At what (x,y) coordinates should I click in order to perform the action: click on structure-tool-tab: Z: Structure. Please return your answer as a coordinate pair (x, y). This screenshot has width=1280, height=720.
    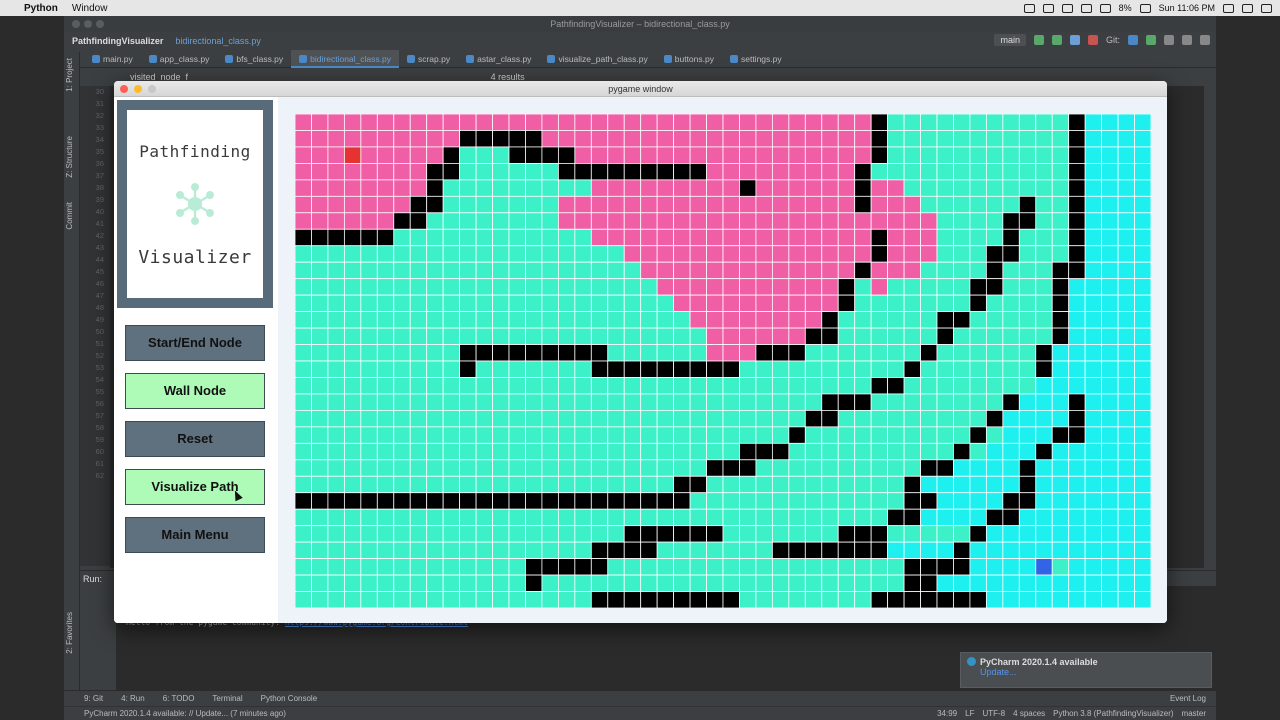
    Looking at the image, I should click on (69, 157).